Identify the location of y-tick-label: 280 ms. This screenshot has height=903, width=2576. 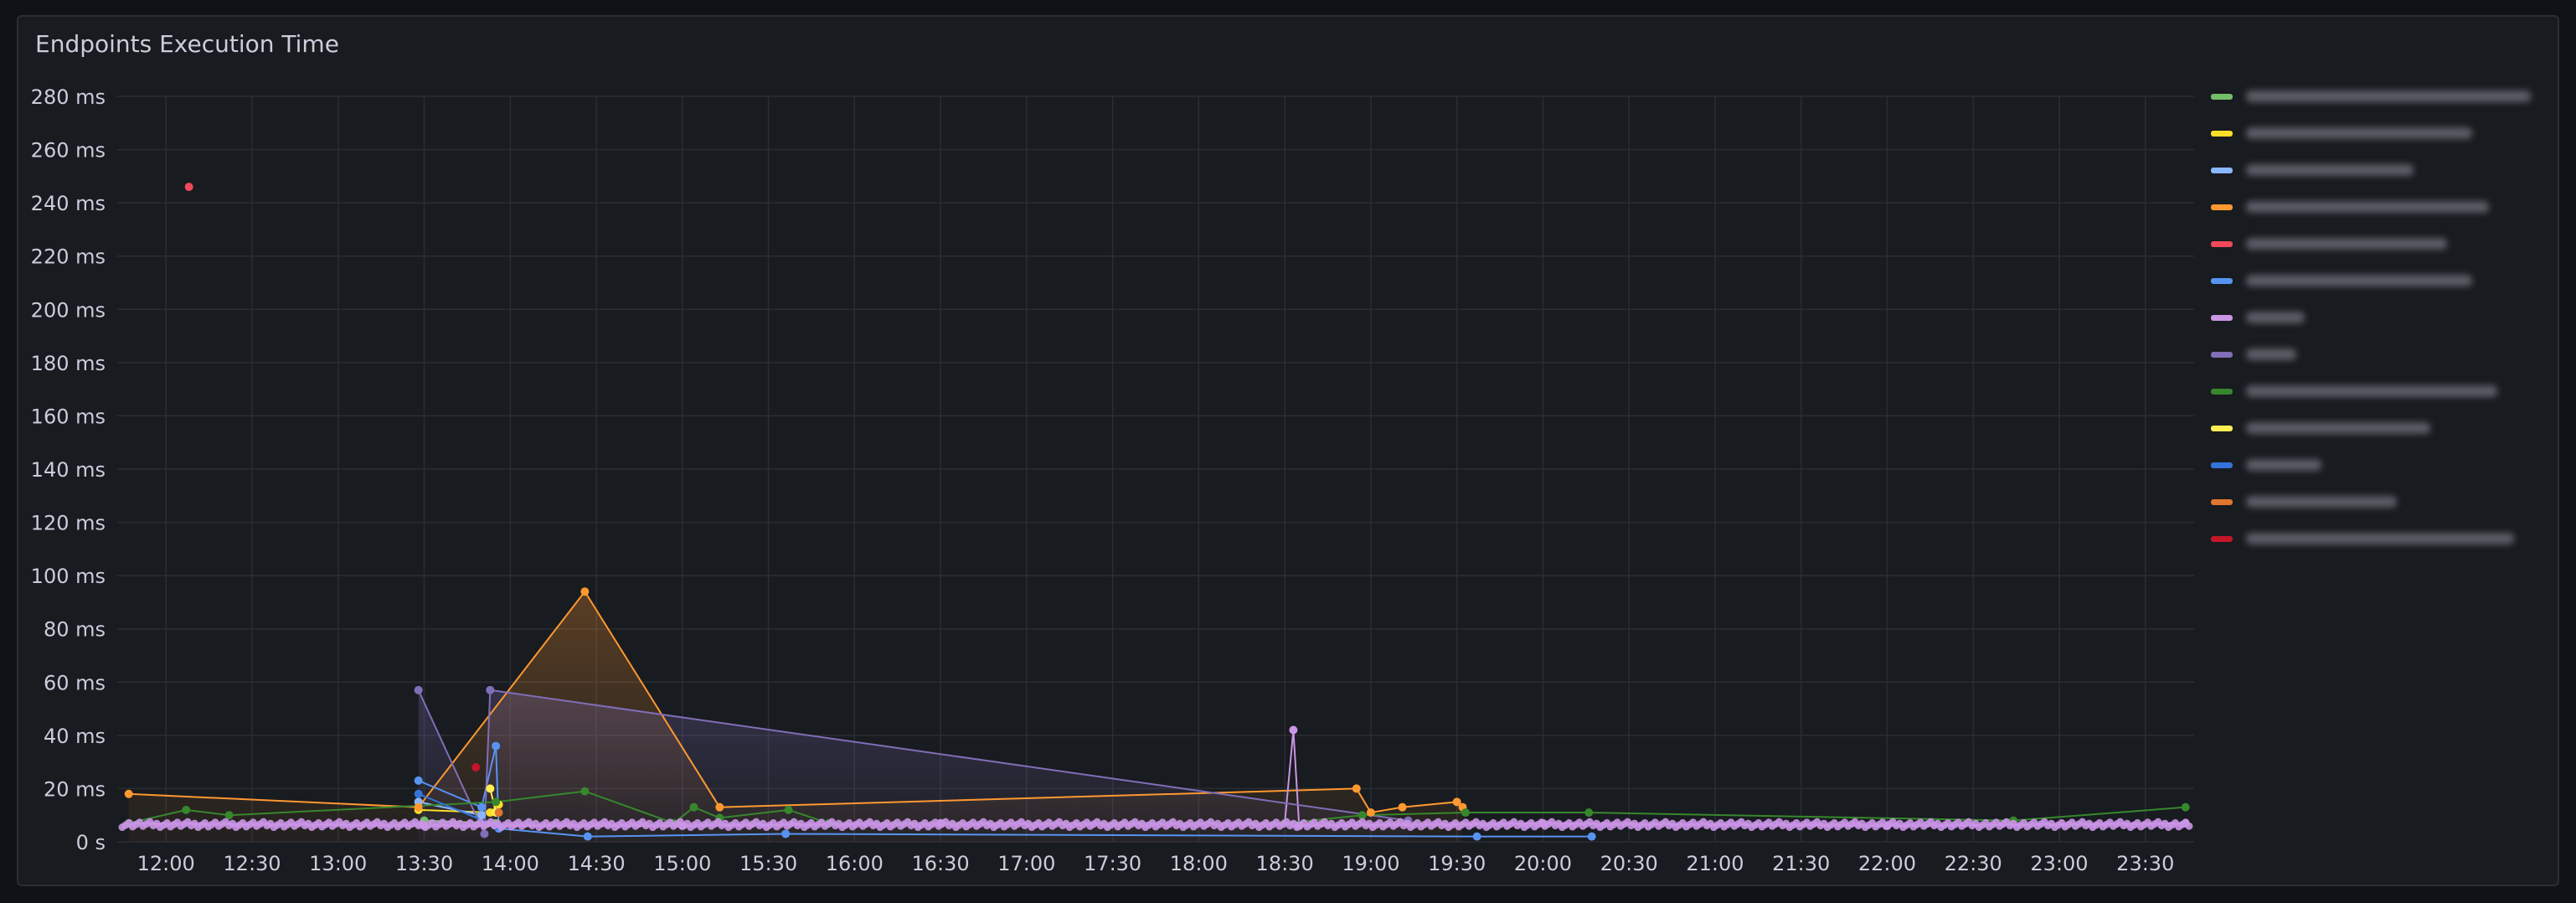
(68, 97).